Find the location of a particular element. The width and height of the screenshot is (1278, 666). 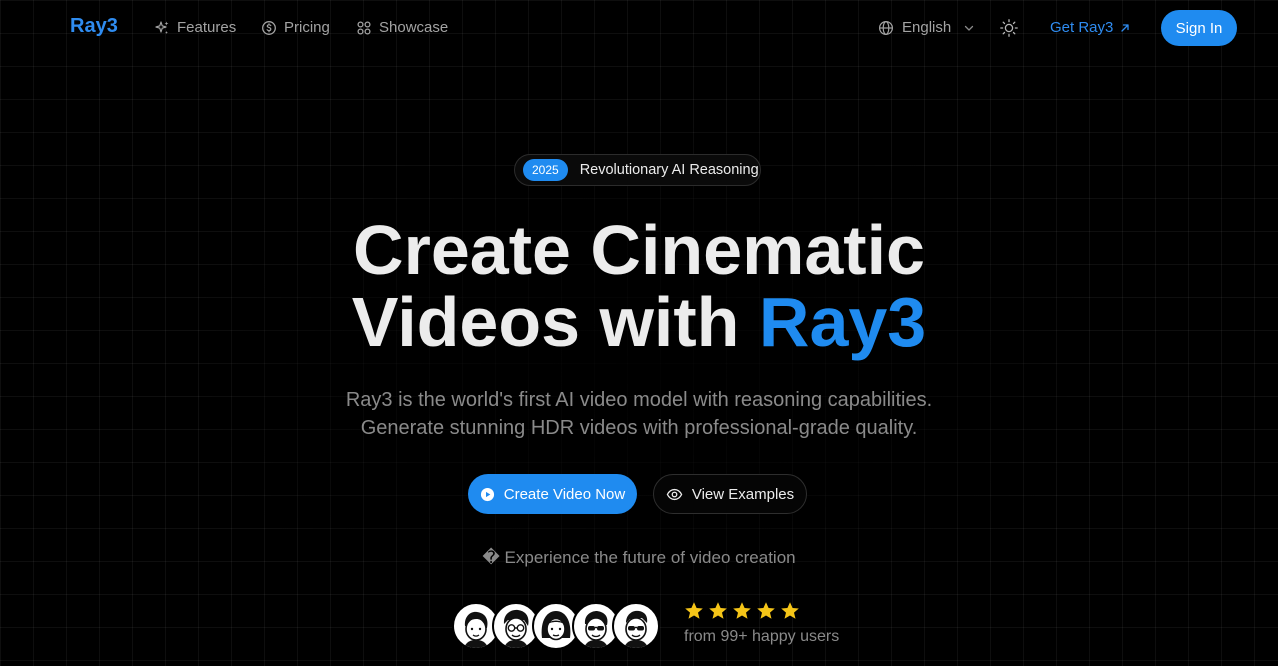

nav-showcase: Showcase is located at coordinates (402, 27).